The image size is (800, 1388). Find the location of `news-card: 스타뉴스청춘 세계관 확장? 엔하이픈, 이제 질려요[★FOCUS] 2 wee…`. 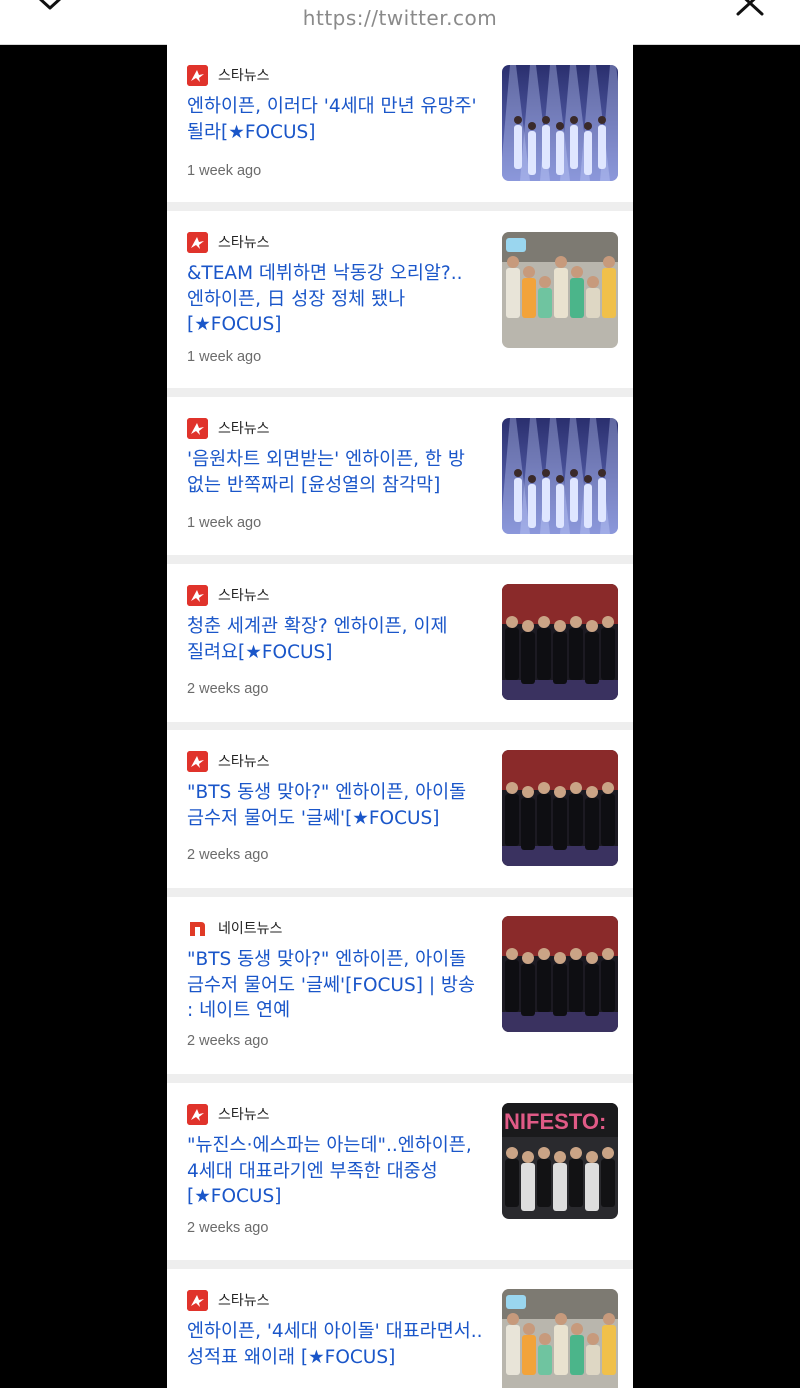

news-card: 스타뉴스청춘 세계관 확장? 엔하이픈, 이제 질려요[★FOCUS] 2 wee… is located at coordinates (400, 643).